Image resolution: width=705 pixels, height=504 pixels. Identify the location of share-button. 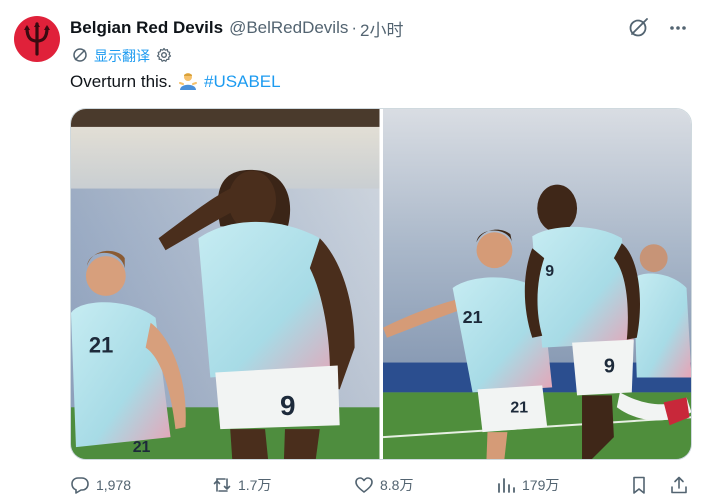
(679, 485).